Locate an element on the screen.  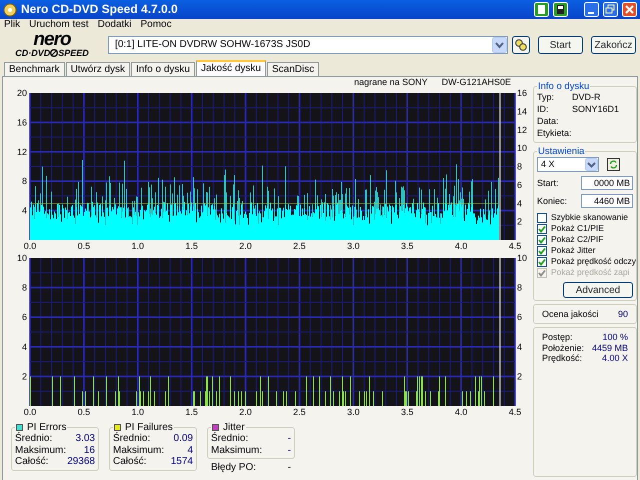
restore-icon is located at coordinates (610, 9).